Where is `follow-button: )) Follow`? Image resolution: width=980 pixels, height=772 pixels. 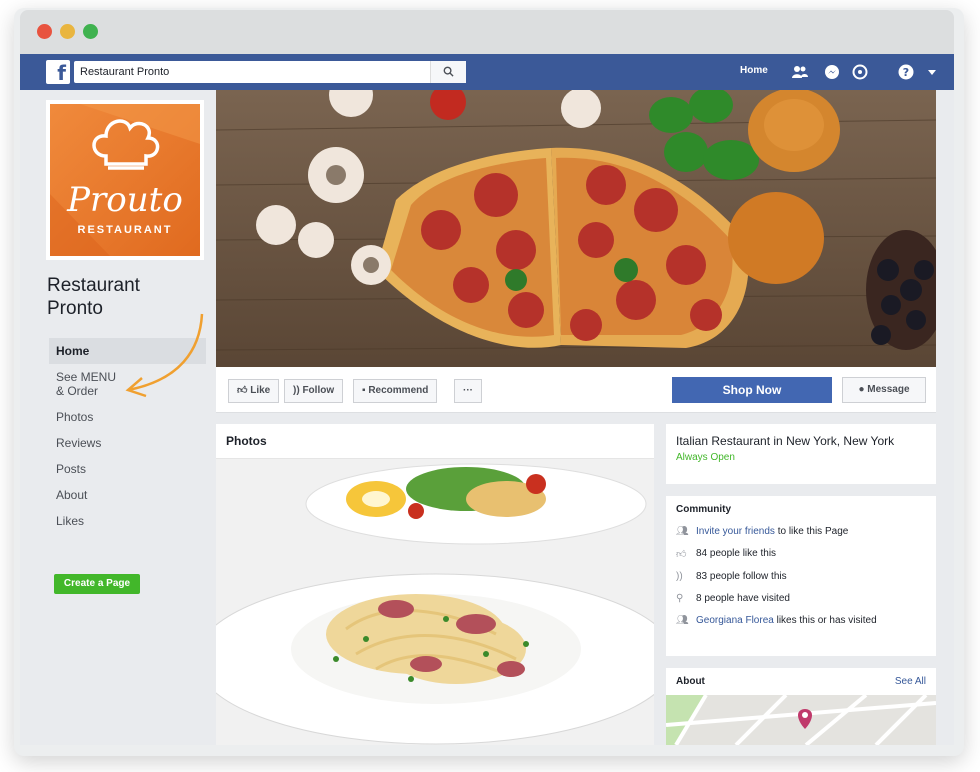 follow-button: )) Follow is located at coordinates (314, 391).